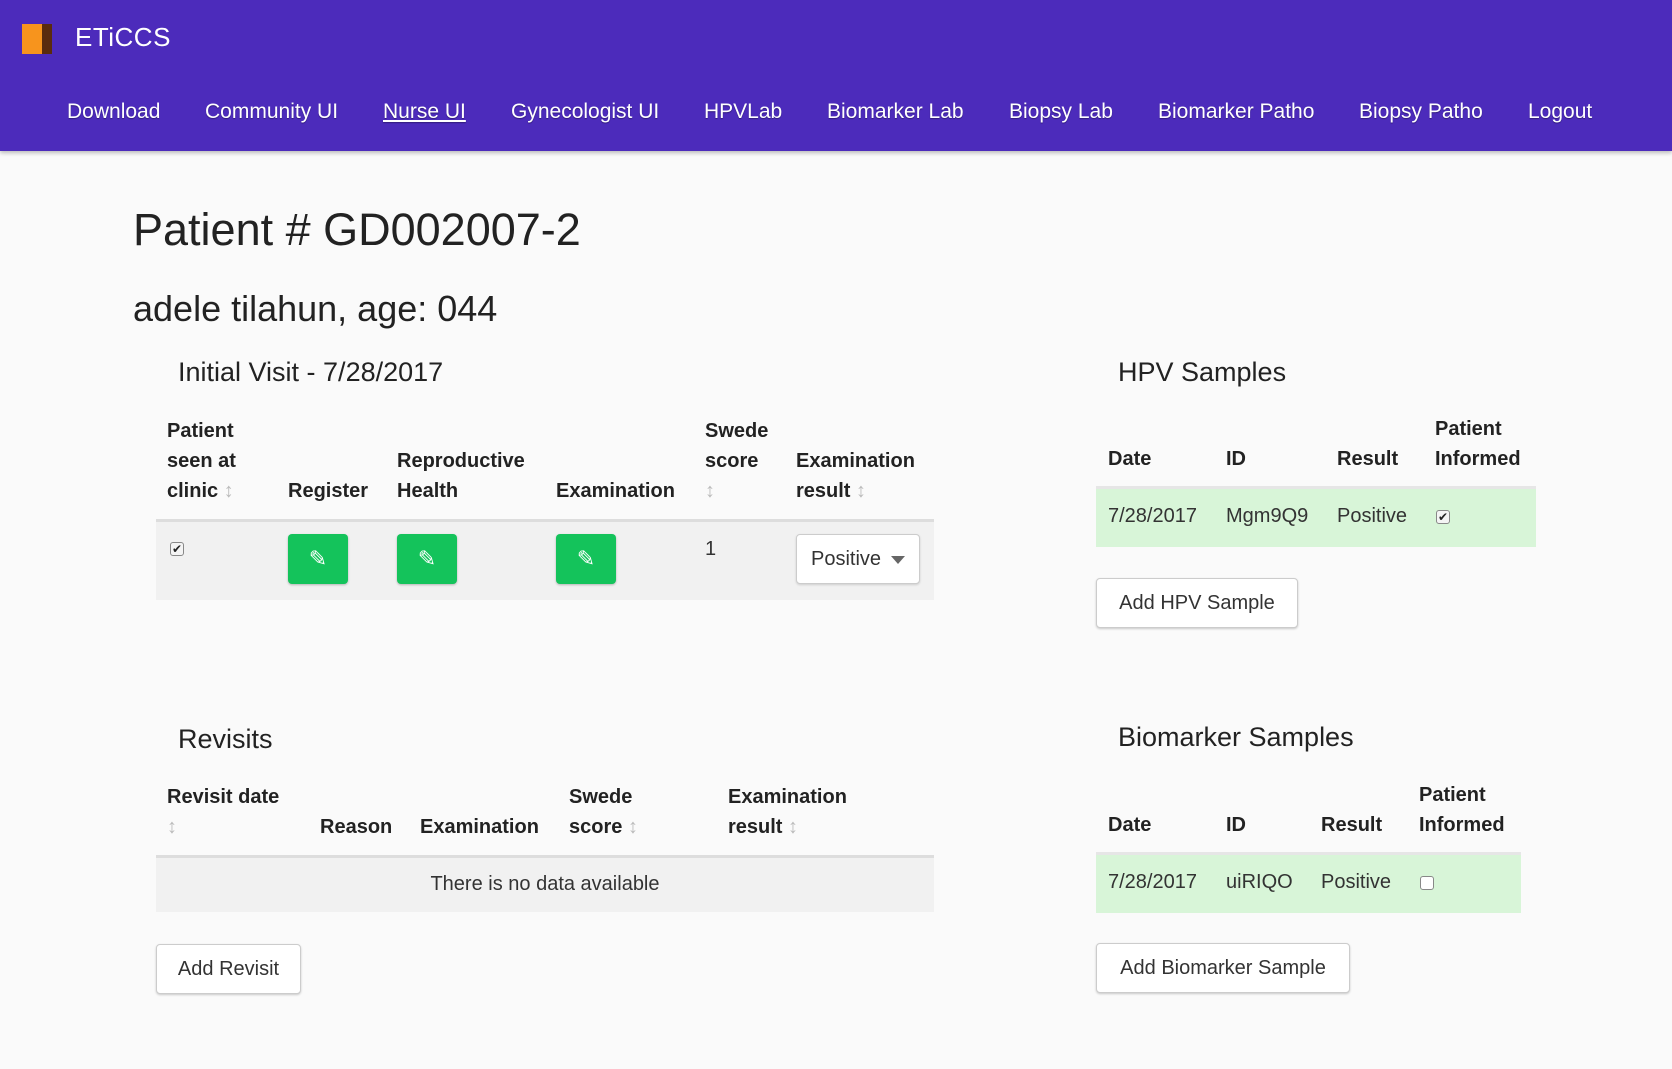  What do you see at coordinates (228, 969) in the screenshot?
I see `add-revisit-button: Add Revisit` at bounding box center [228, 969].